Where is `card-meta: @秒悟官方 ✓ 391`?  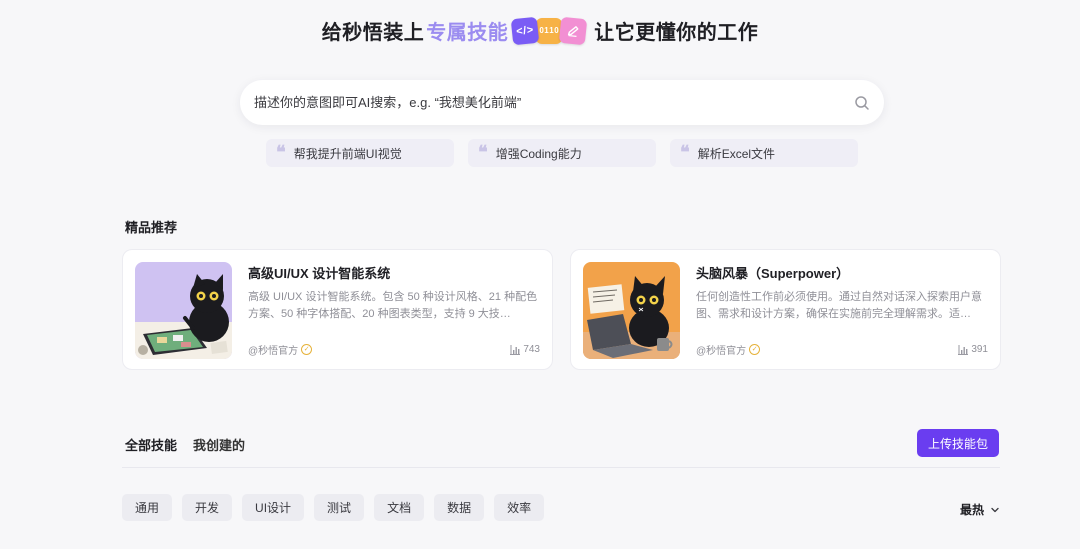
card-meta: @秒悟官方 ✓ 391 is located at coordinates (842, 349).